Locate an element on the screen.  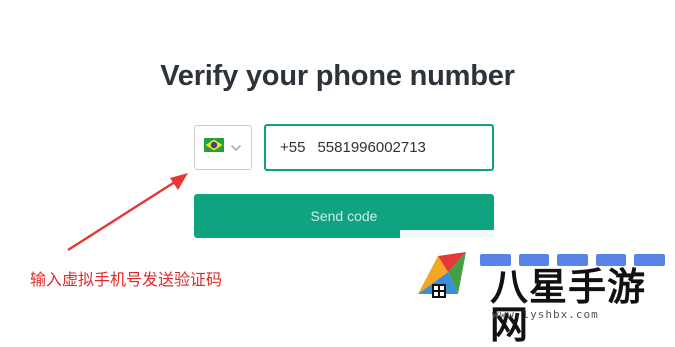
annotation-text: 输入虚拟手机号发送验证码 is located at coordinates (126, 279).